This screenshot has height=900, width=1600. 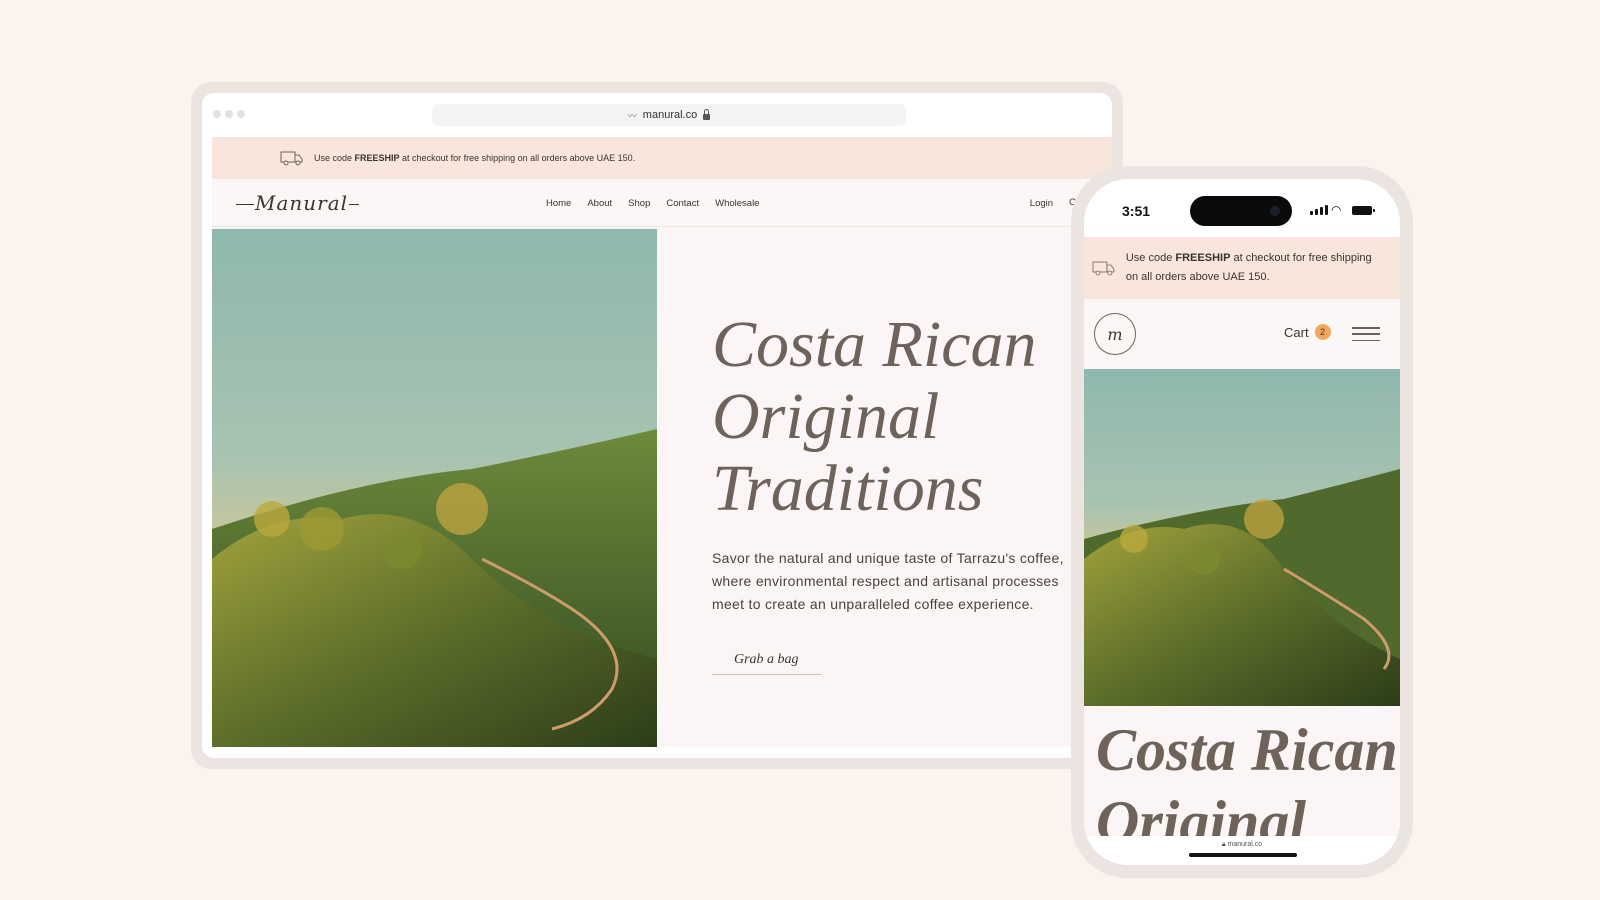 What do you see at coordinates (1241, 211) in the screenshot?
I see `dynamic-island` at bounding box center [1241, 211].